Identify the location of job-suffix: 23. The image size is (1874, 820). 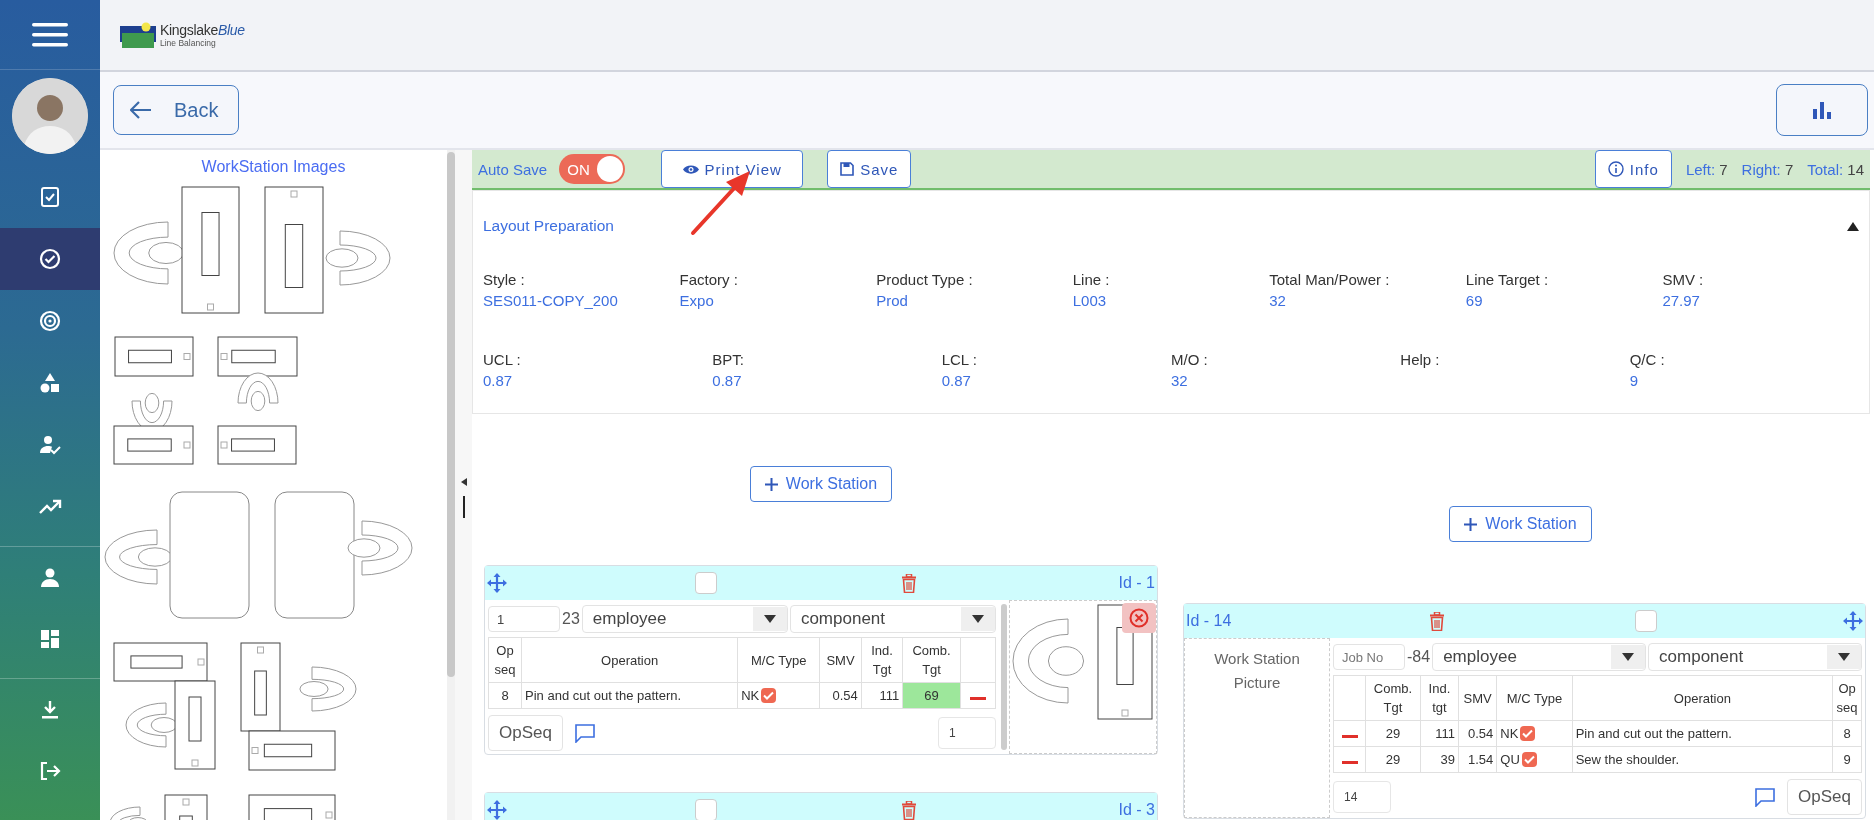
(571, 619).